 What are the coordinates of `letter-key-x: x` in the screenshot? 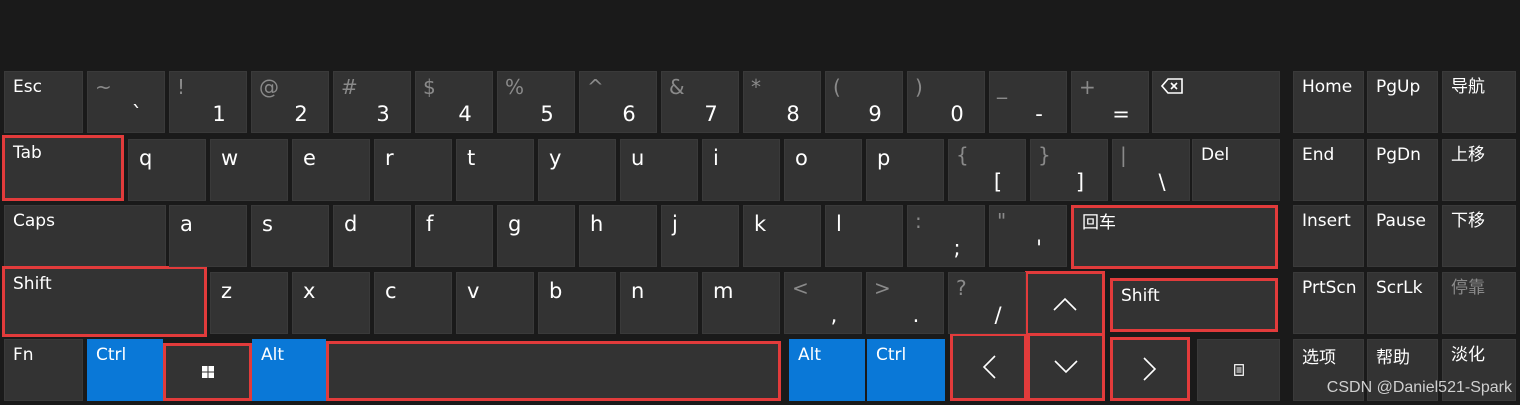 It's located at (331, 303).